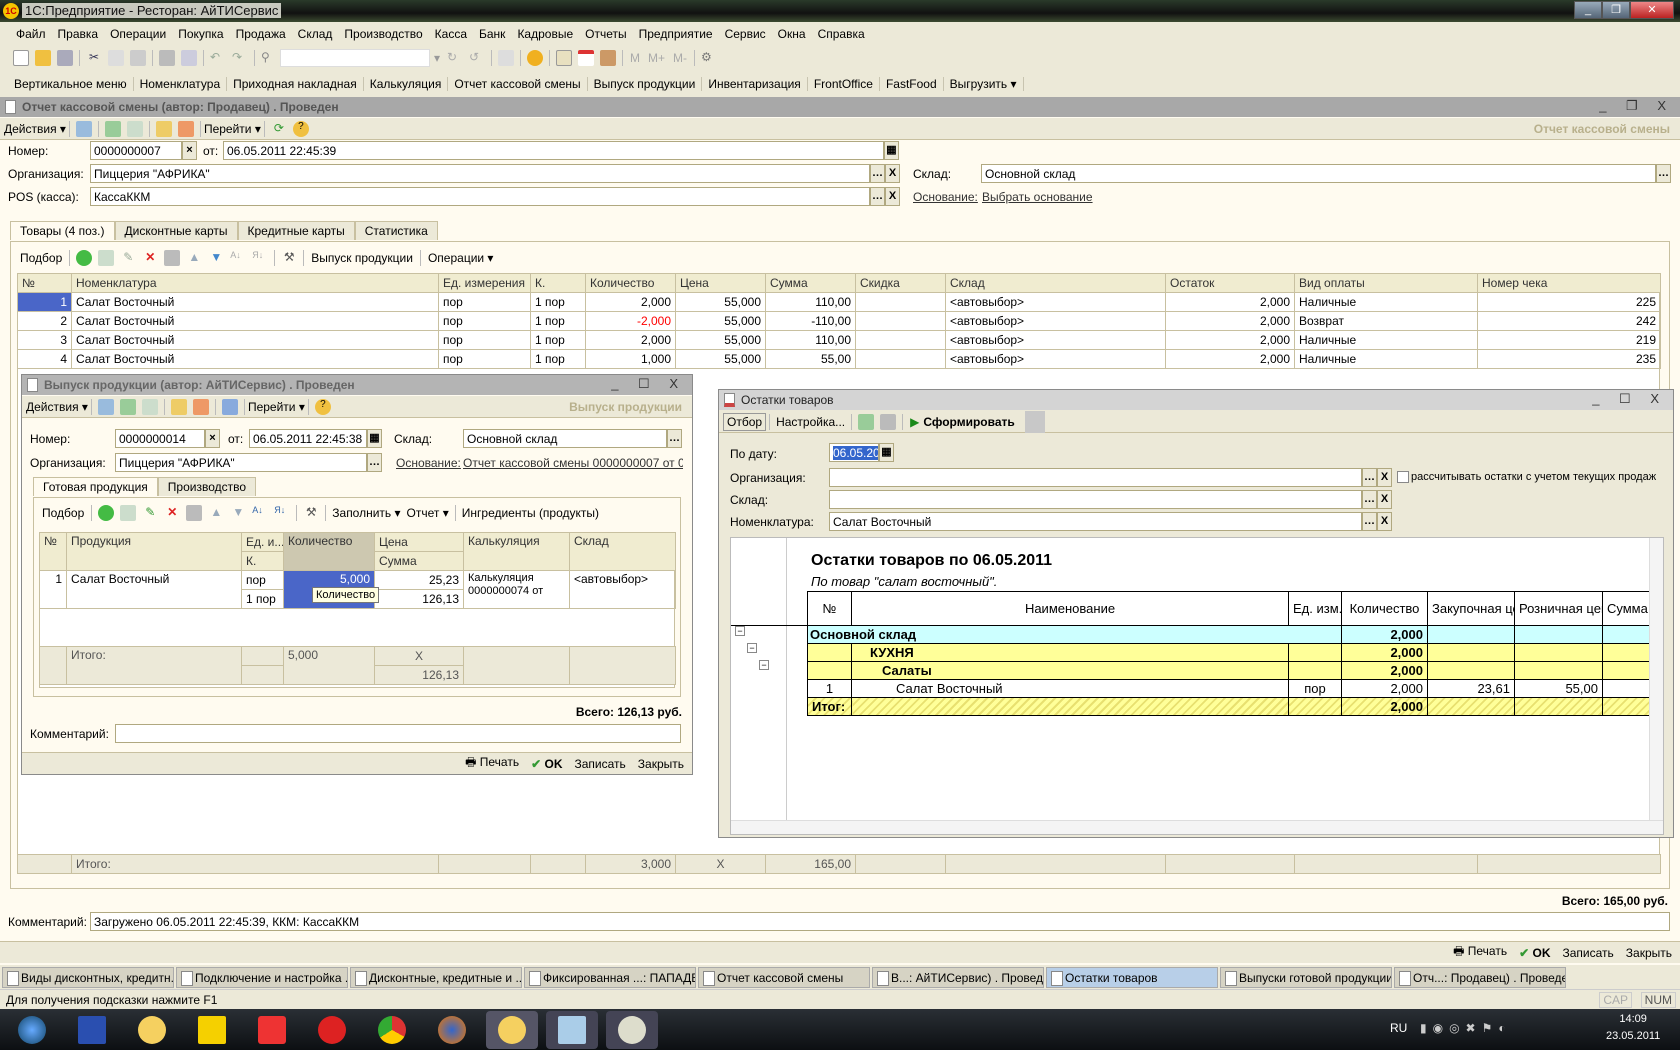 The height and width of the screenshot is (1050, 1680). I want to click on column-header: Номер чека, so click(1569, 283).